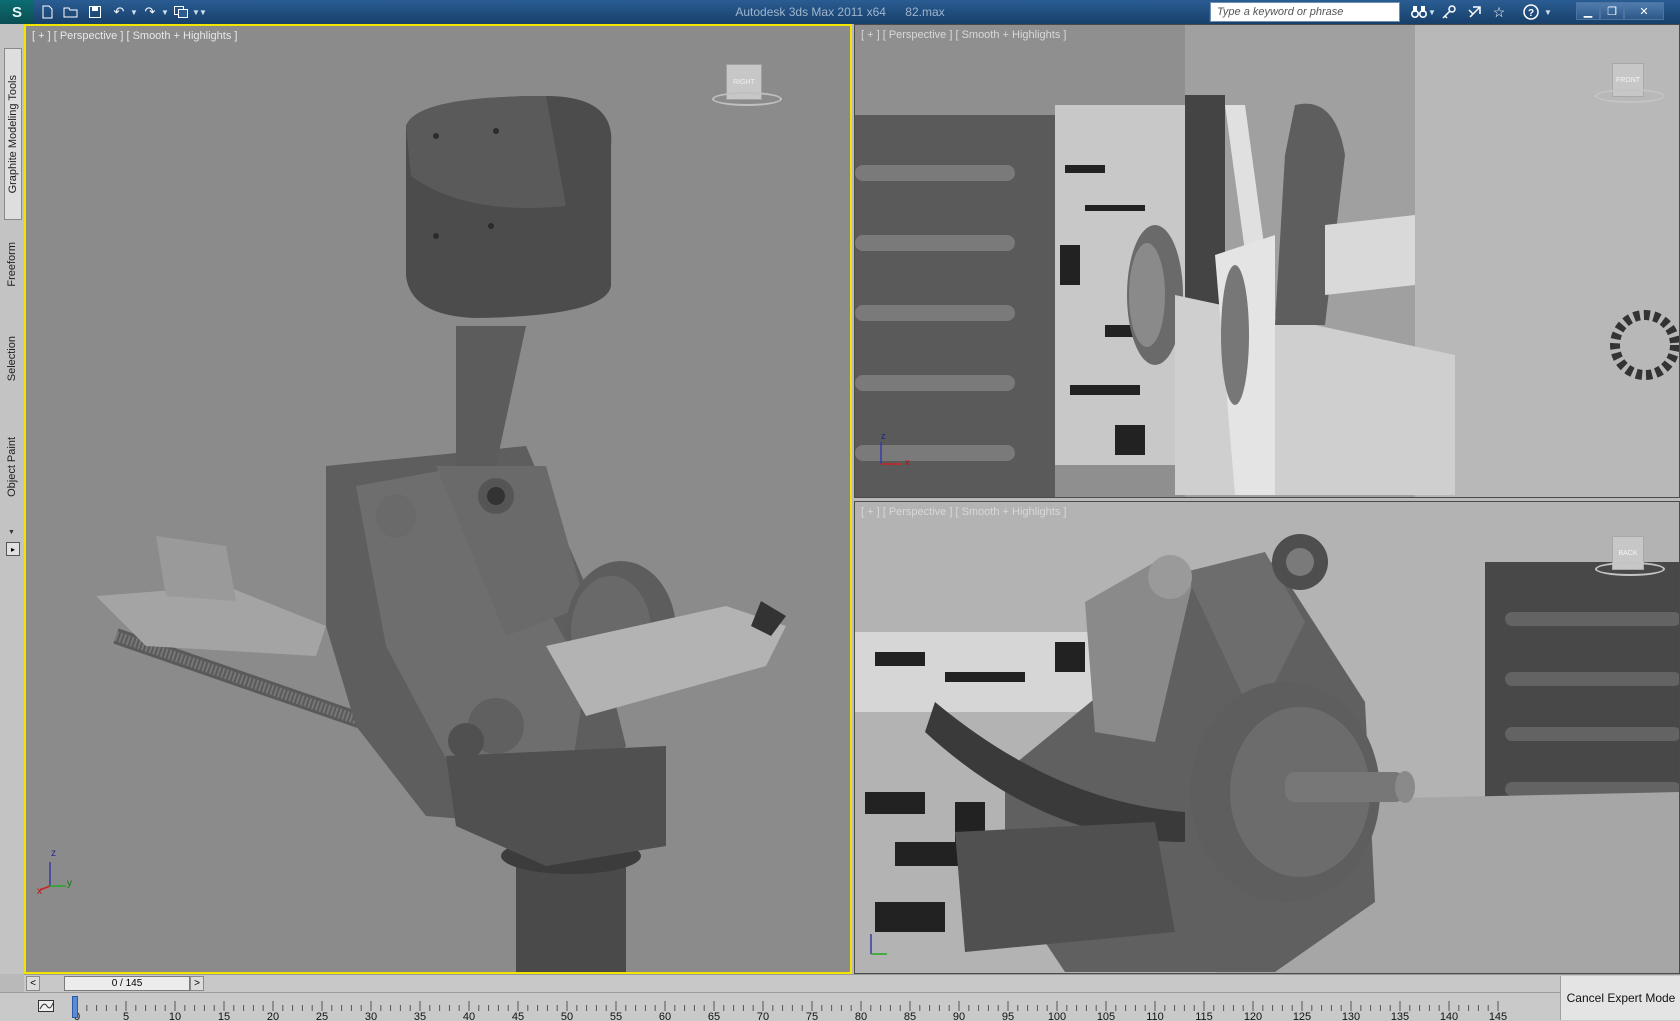  Describe the element at coordinates (13, 549) in the screenshot. I see `ribbon-toggle-icon: ▸` at that location.